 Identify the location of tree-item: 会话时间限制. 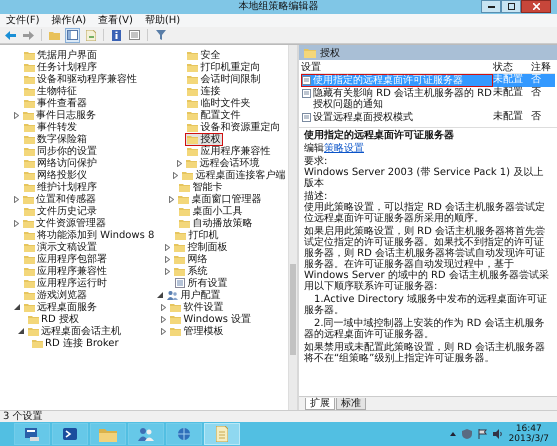
(224, 79).